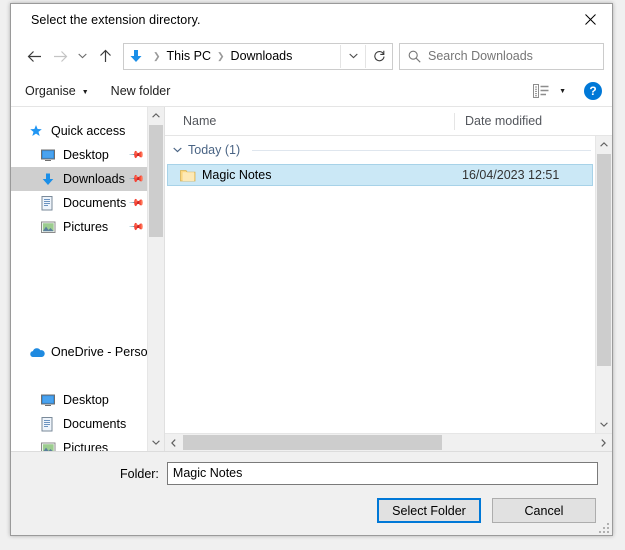 This screenshot has height=550, width=625. I want to click on new-folder-label: New folder, so click(140, 91).